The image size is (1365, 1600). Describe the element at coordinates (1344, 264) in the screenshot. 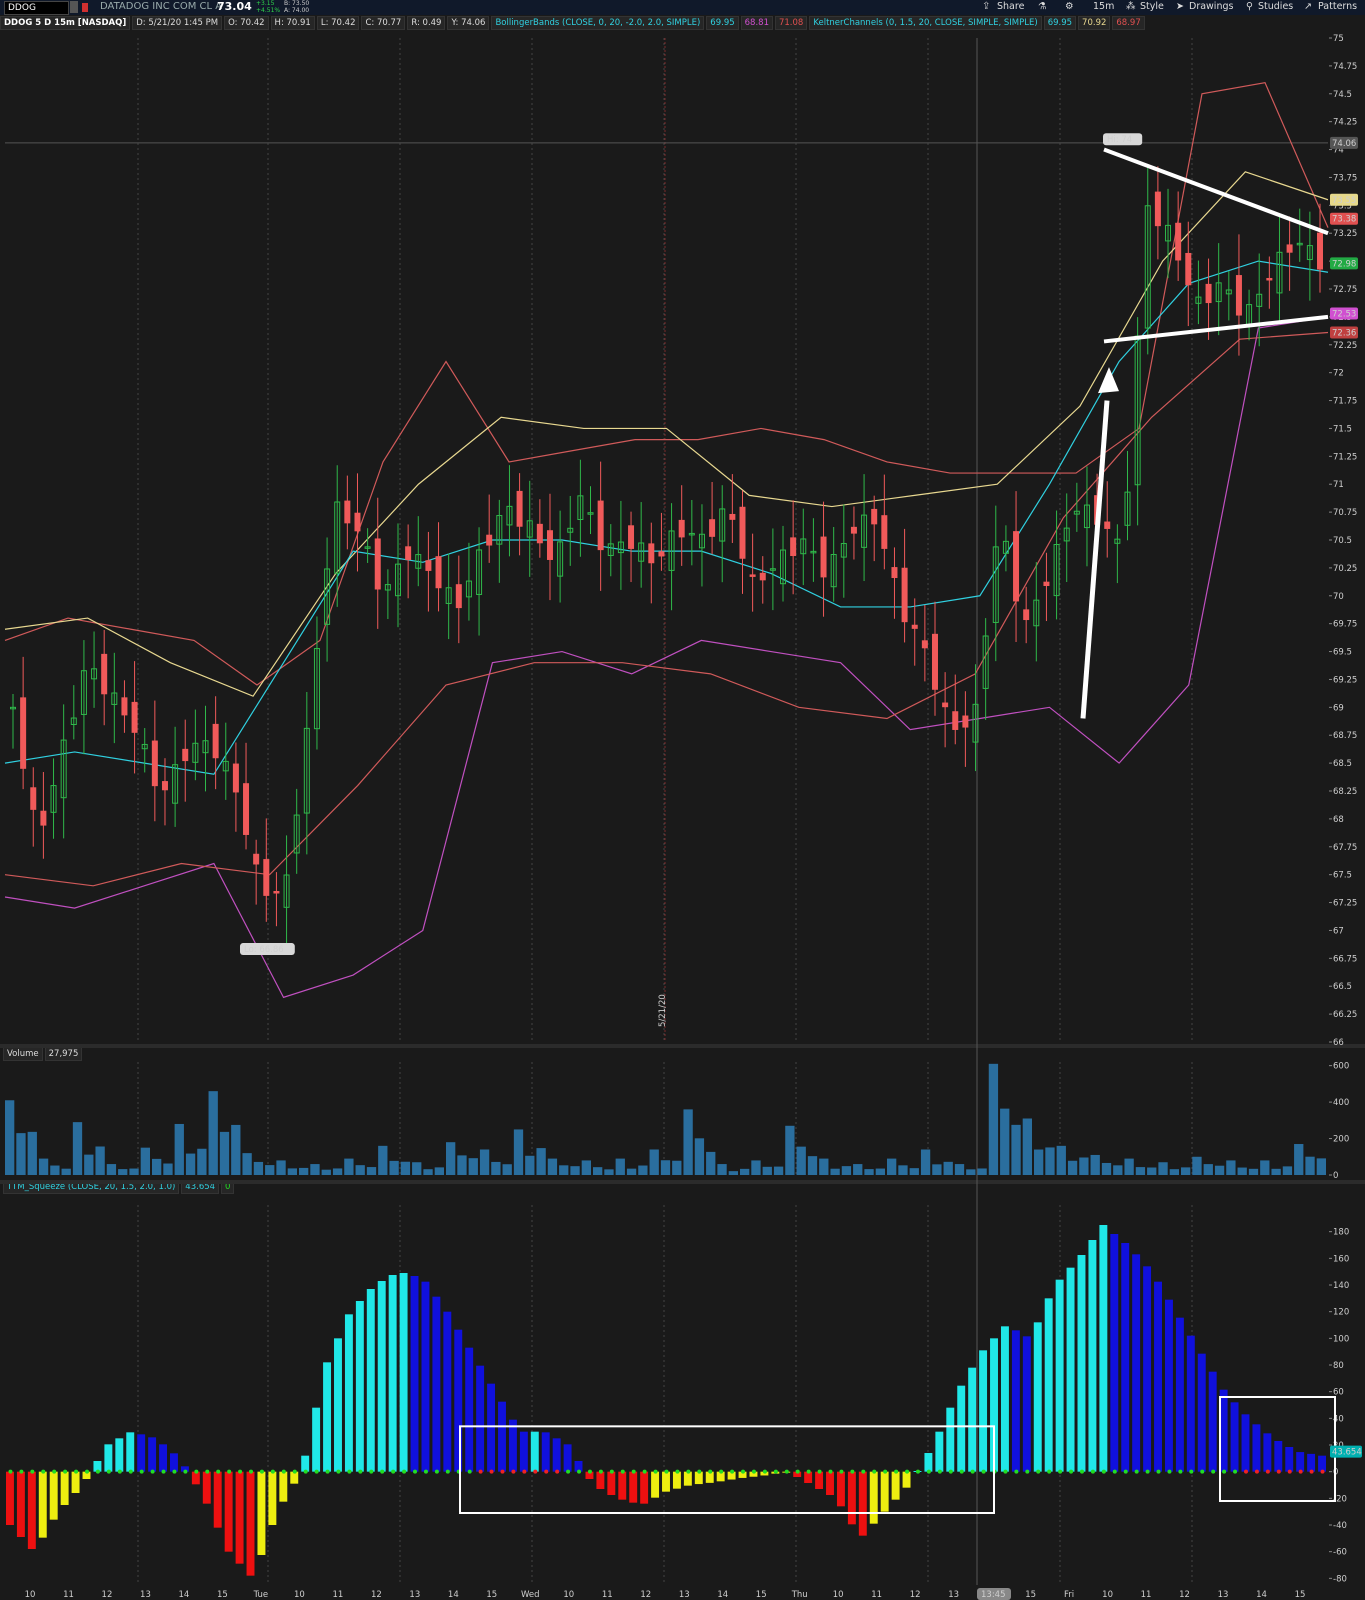

I see `price-tag-text: 72.98` at that location.